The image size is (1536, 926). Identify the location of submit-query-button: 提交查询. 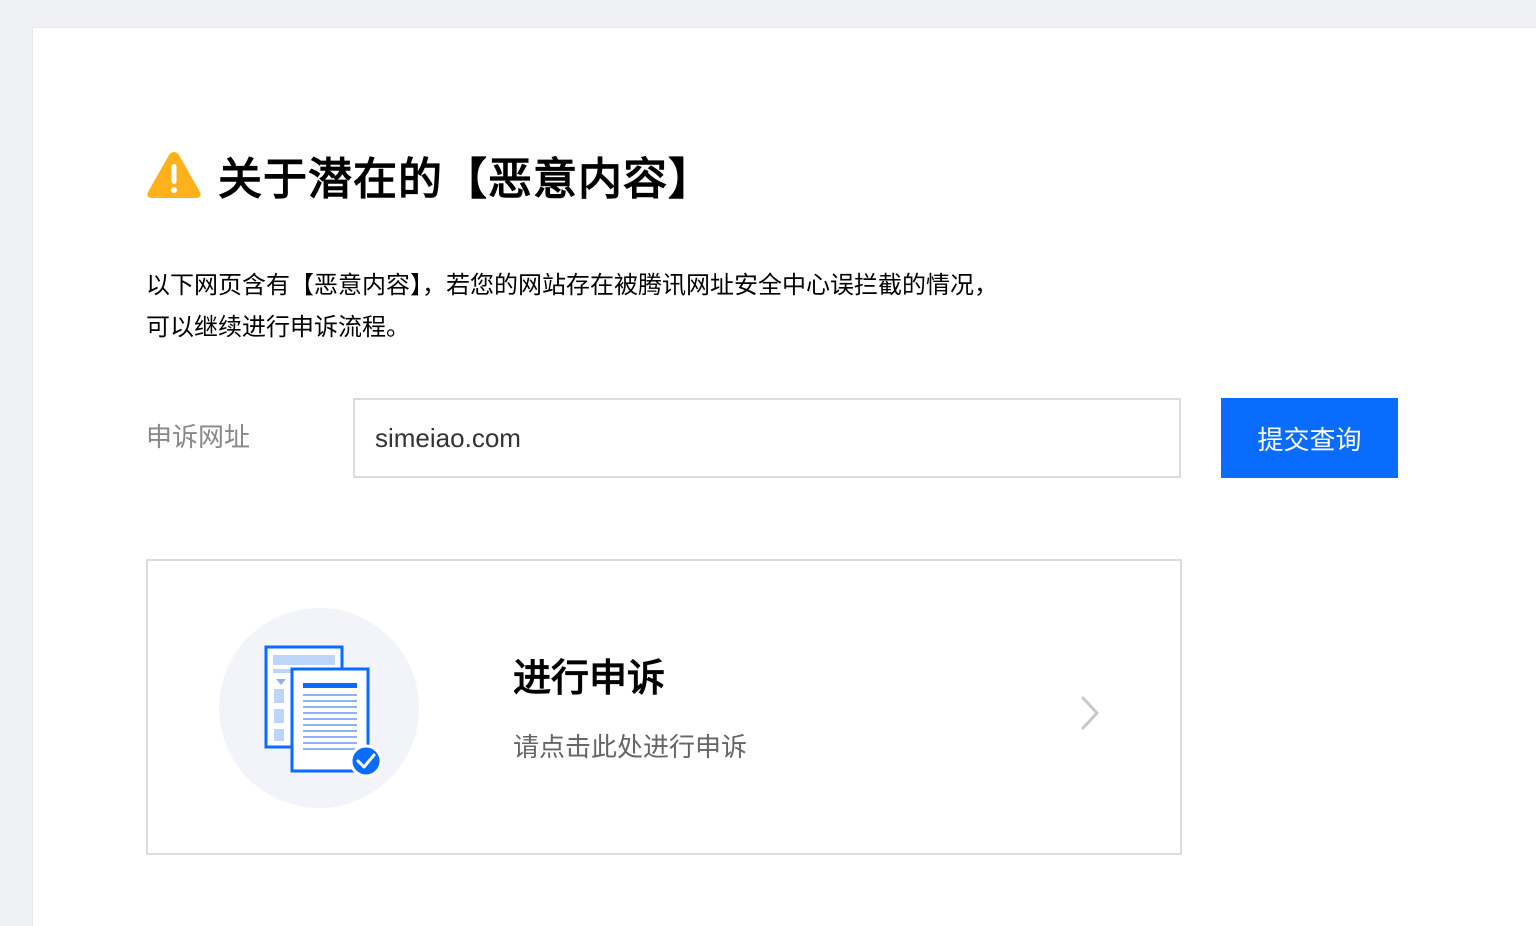
(1309, 438).